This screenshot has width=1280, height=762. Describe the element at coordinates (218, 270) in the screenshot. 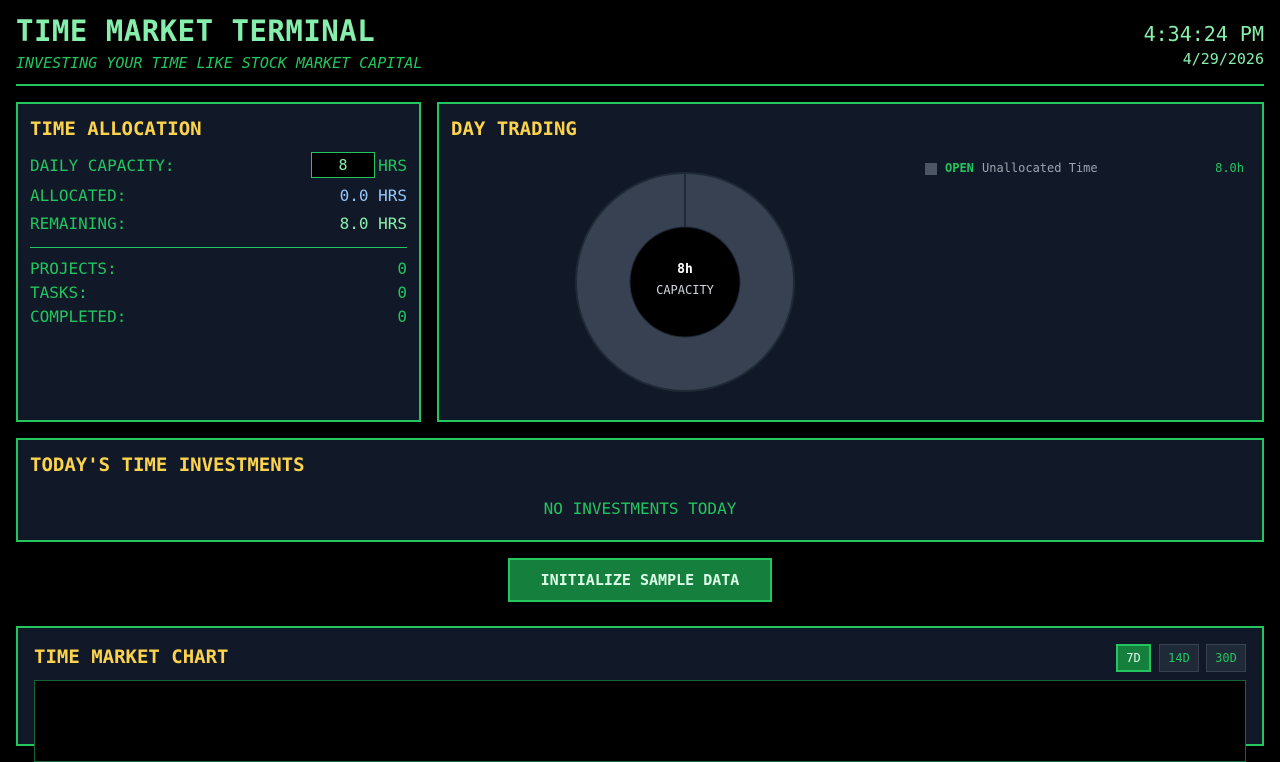

I see `projects-row: PROJECTS: 0` at that location.